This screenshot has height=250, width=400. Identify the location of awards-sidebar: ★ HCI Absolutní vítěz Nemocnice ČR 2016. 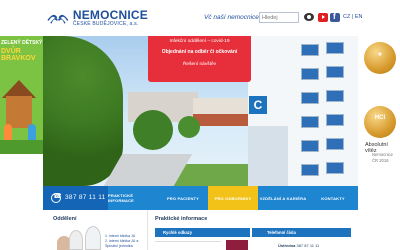
(379, 111).